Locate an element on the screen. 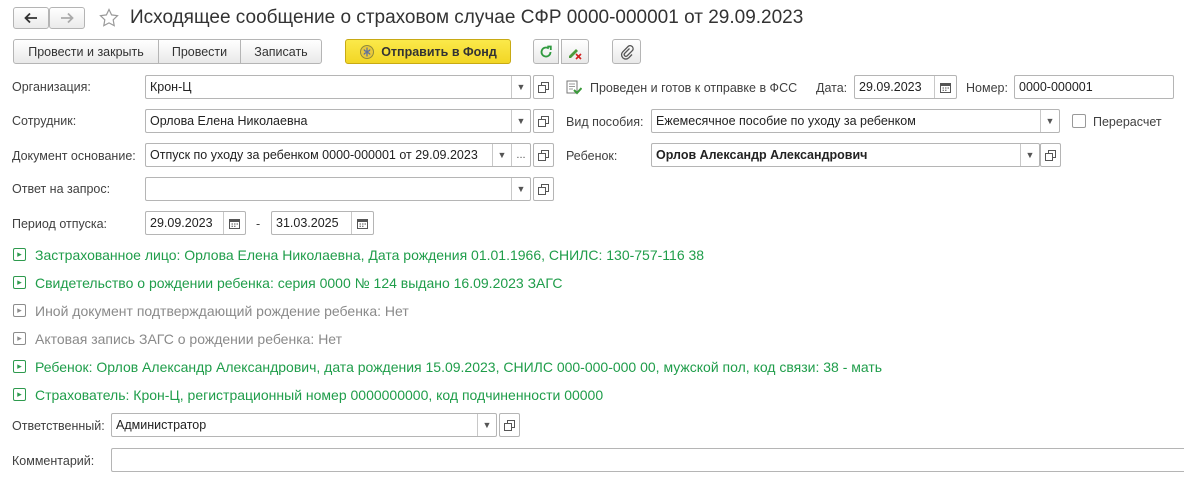 Image resolution: width=1184 pixels, height=504 pixels. arrow-left-icon is located at coordinates (30, 18).